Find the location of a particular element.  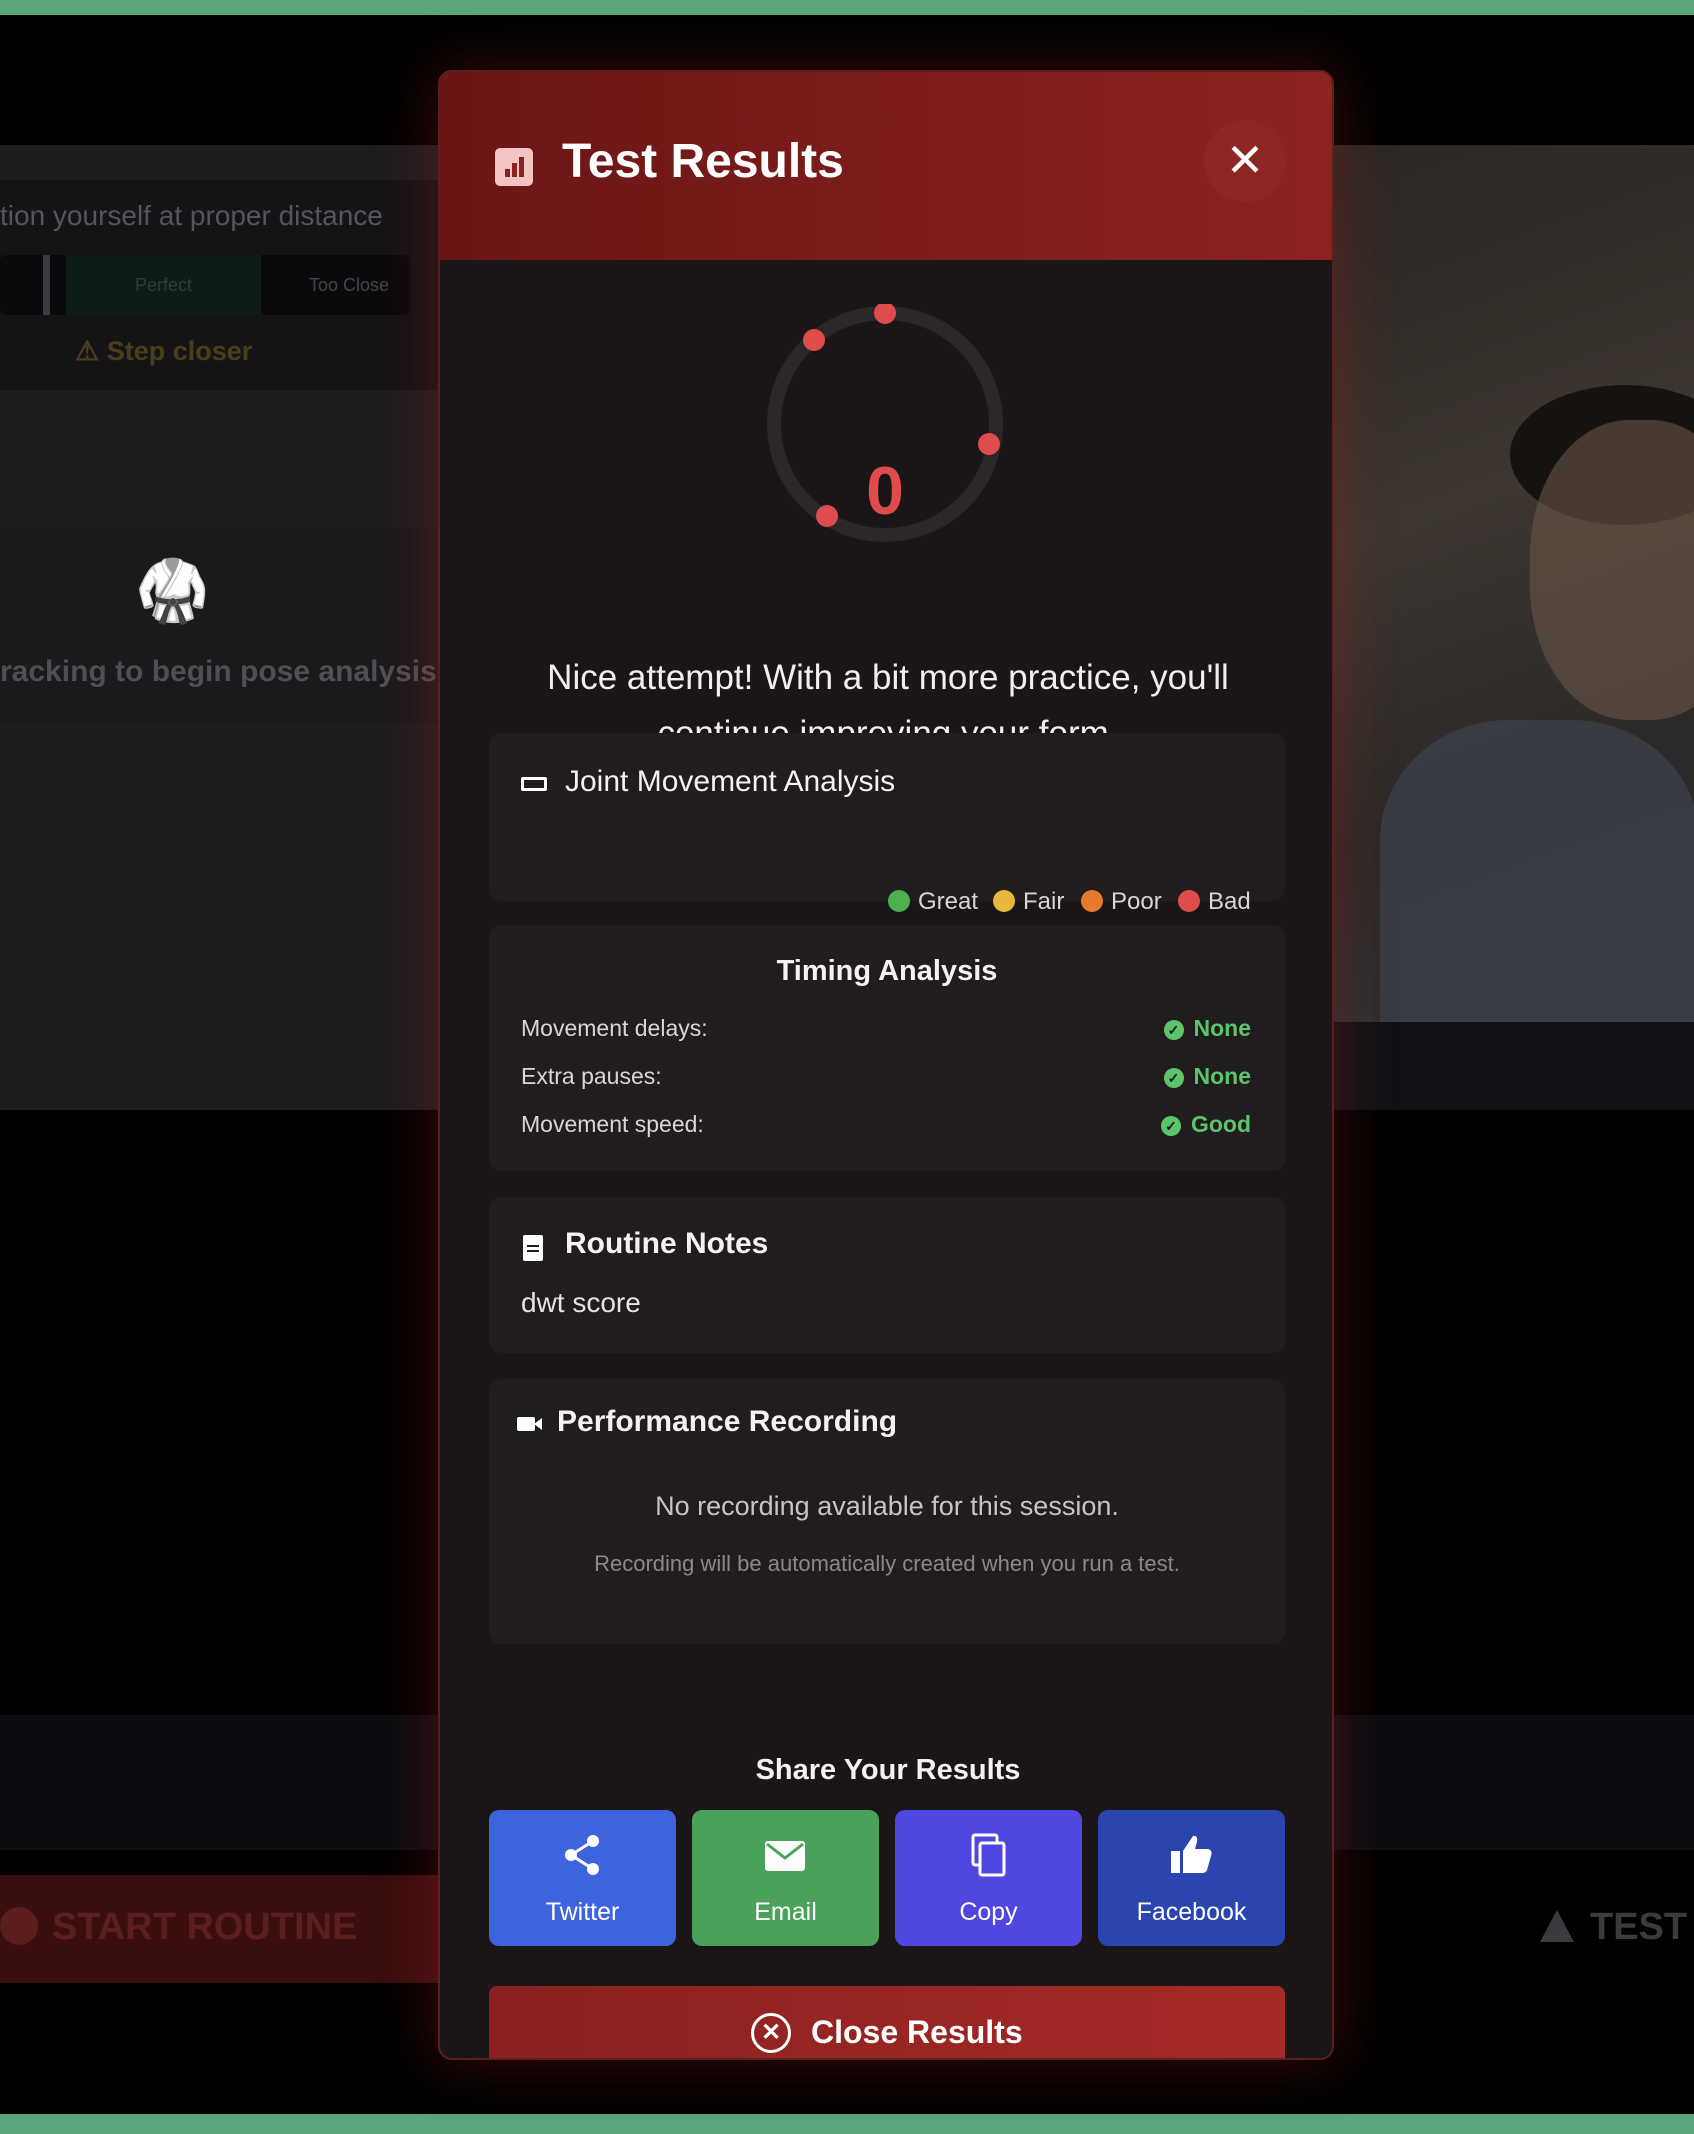

timing-value: ✓ Good is located at coordinates (1205, 1124).